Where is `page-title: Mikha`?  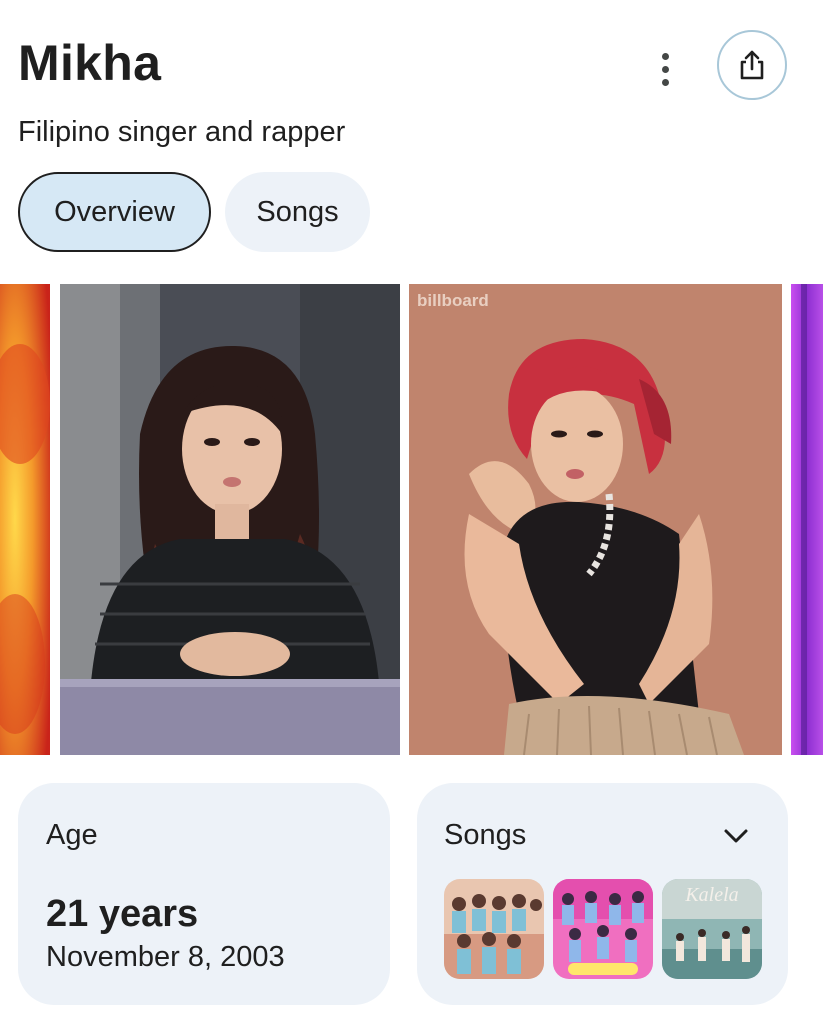 page-title: Mikha is located at coordinates (90, 63).